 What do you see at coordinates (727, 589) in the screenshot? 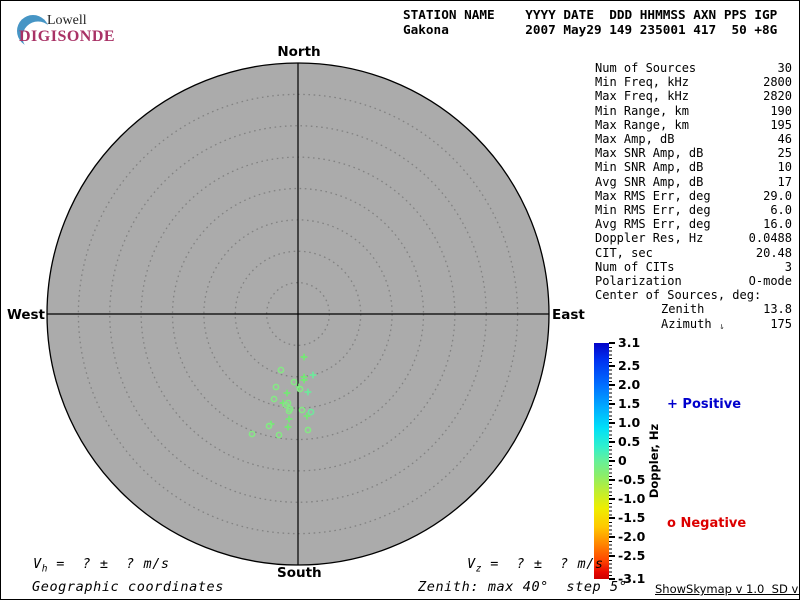
I see `program-version-label: ShowSkymap v 1.0 SD v 4.2` at bounding box center [727, 589].